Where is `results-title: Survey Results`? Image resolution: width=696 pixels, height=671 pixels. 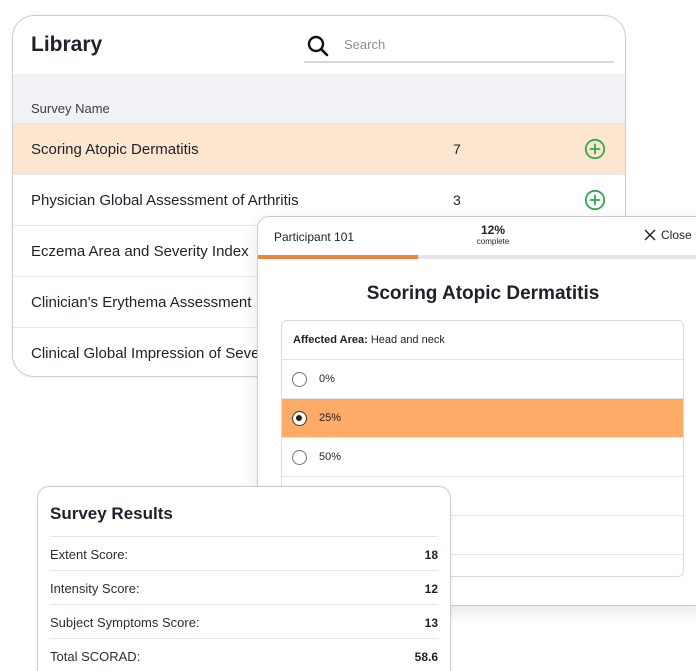 results-title: Survey Results is located at coordinates (111, 513).